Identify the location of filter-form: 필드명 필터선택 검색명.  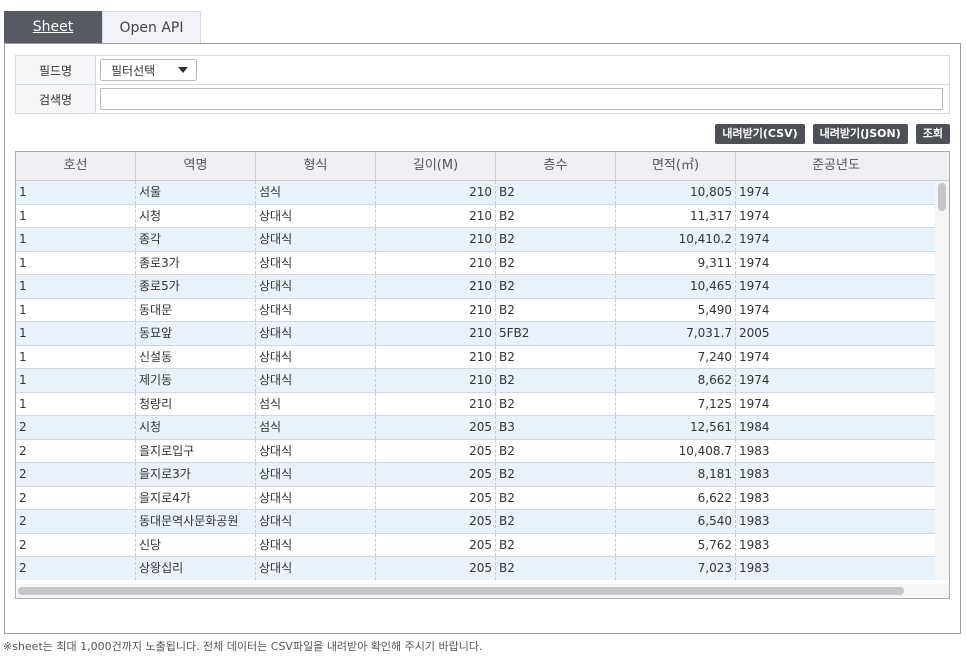
(482, 84).